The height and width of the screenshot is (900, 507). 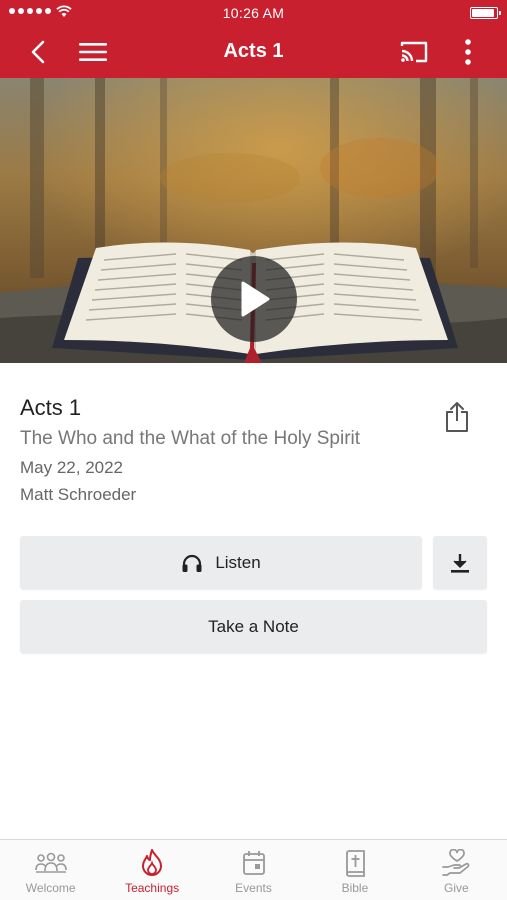 I want to click on download-button, so click(x=460, y=562).